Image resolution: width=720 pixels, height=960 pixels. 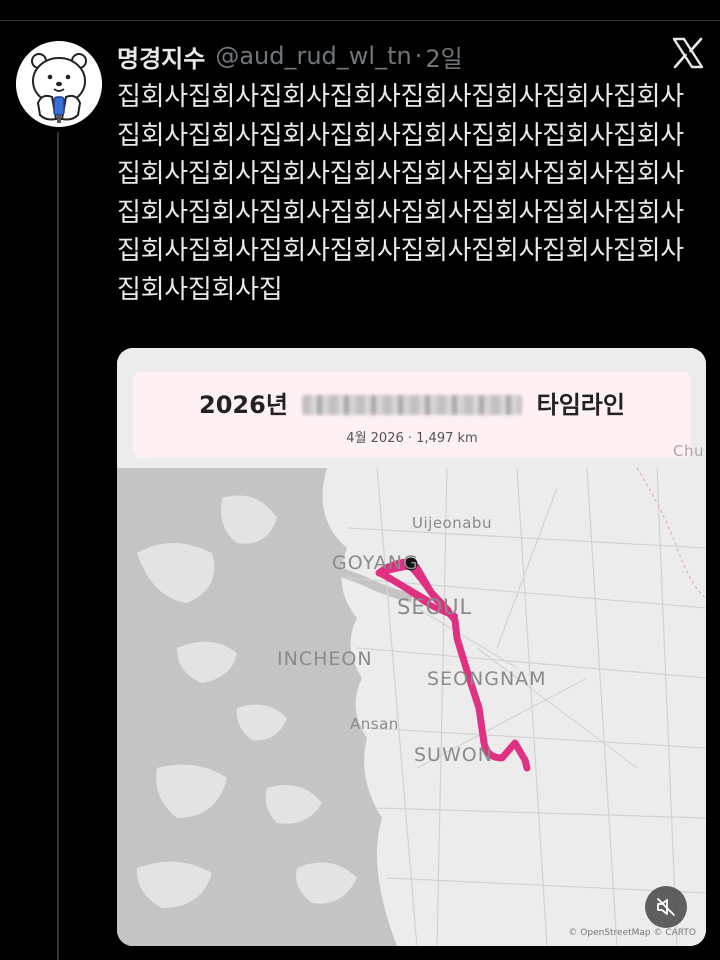 What do you see at coordinates (243, 405) in the screenshot?
I see `timeline-year: 2026년` at bounding box center [243, 405].